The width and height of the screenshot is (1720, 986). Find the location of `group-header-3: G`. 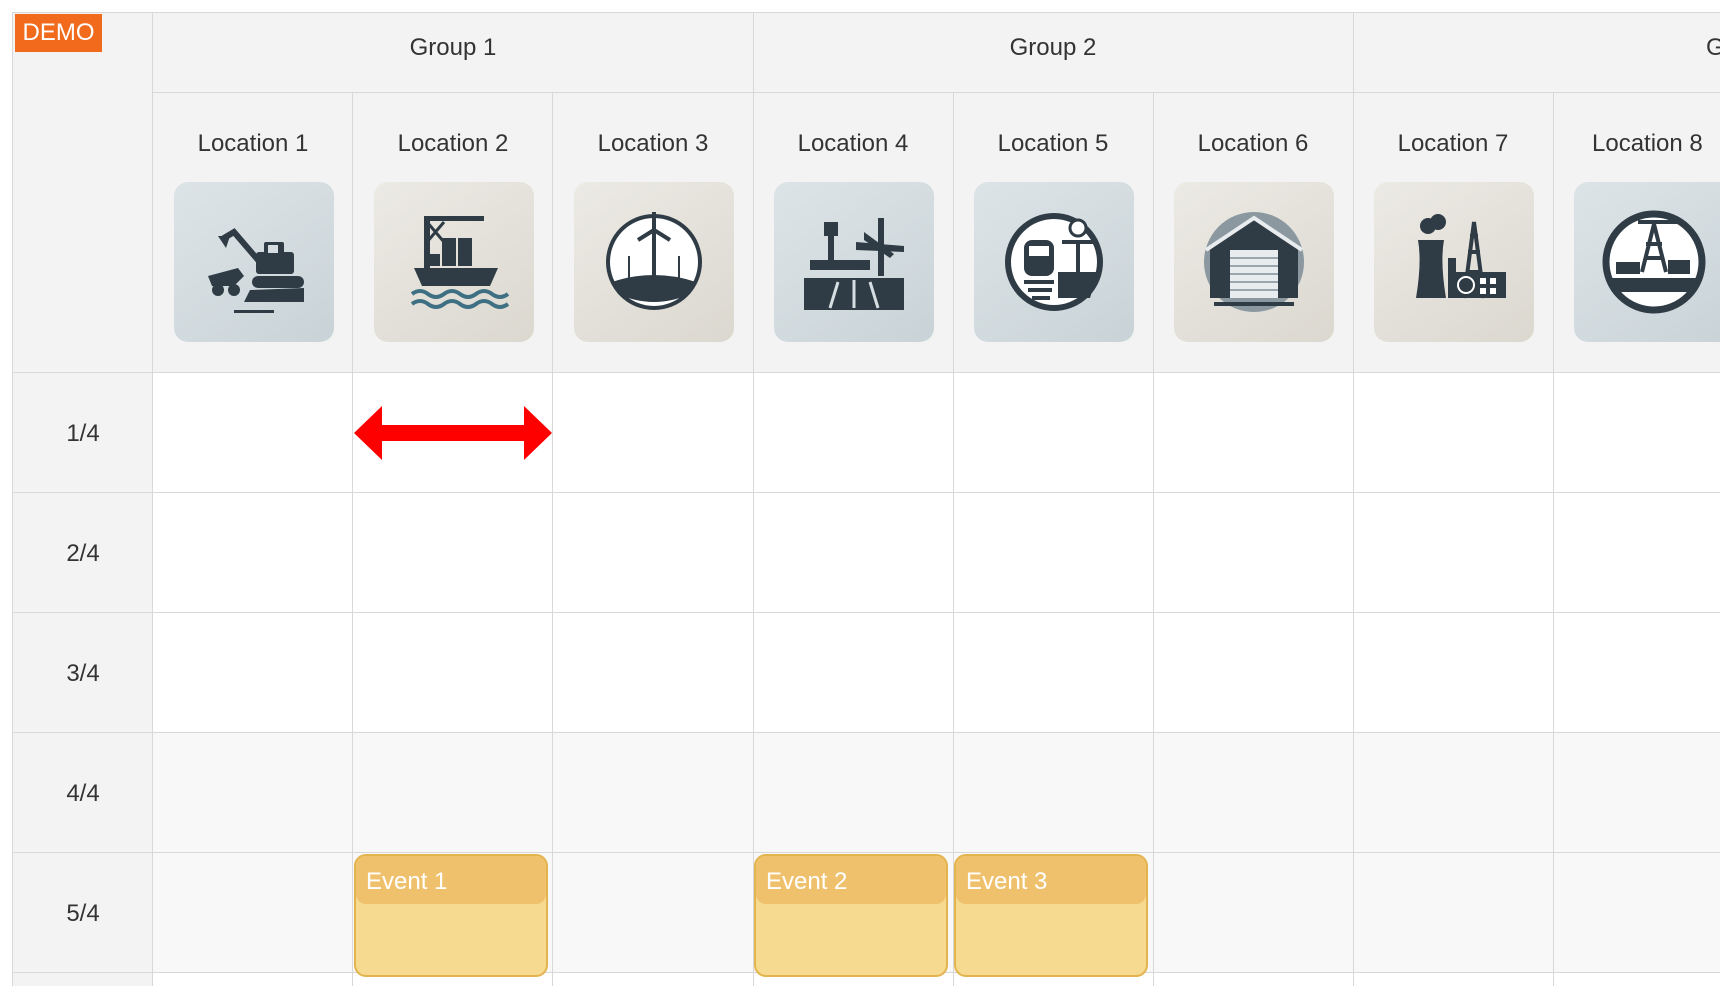

group-header-3: G is located at coordinates (1713, 47).